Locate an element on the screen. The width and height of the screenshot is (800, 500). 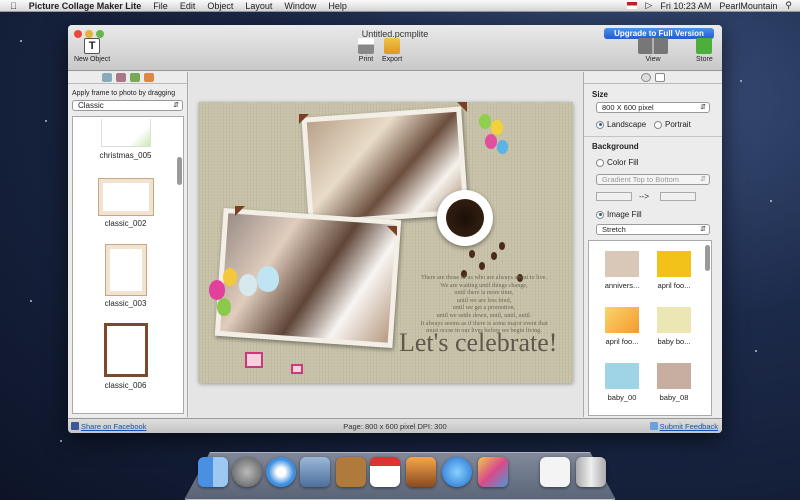
color-fill-radio: Color Fill is located at coordinates (617, 162).